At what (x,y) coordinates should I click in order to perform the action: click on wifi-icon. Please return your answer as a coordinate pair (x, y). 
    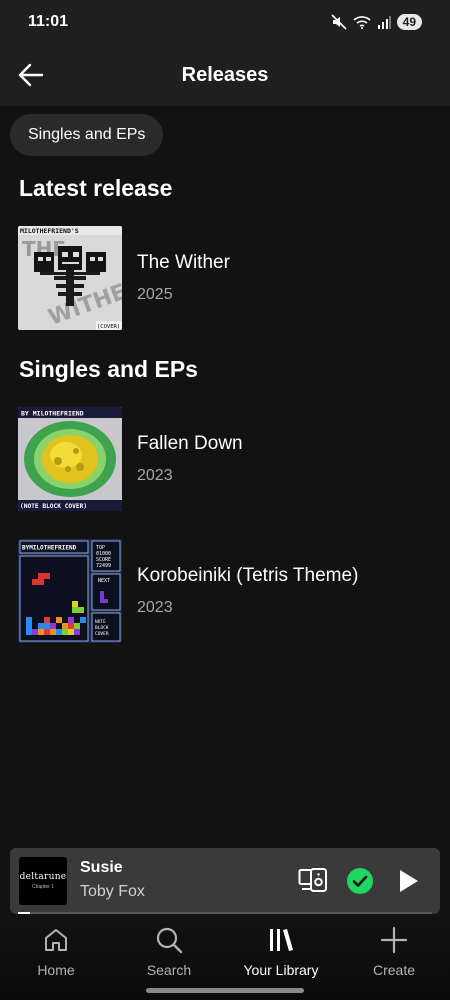
    Looking at the image, I should click on (362, 22).